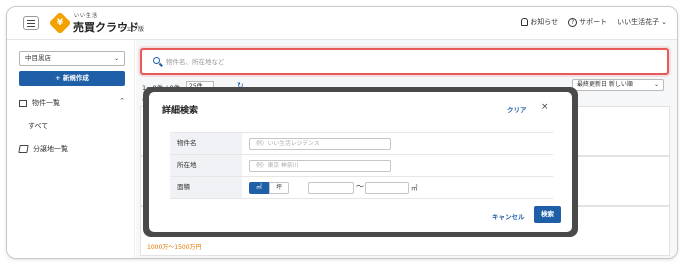  Describe the element at coordinates (180, 111) in the screenshot. I see `dialog-title: 詳細検索` at that location.